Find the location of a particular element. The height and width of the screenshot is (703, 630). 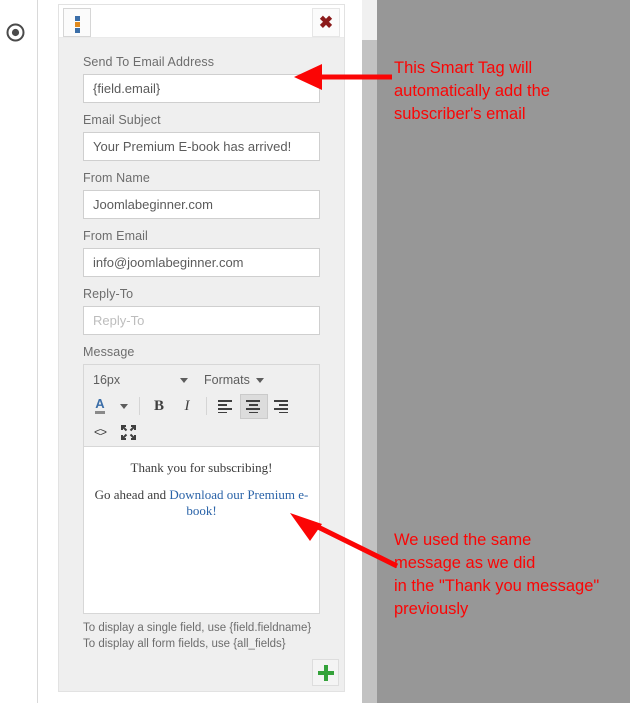

reply-to-label: Reply-To is located at coordinates (108, 294).